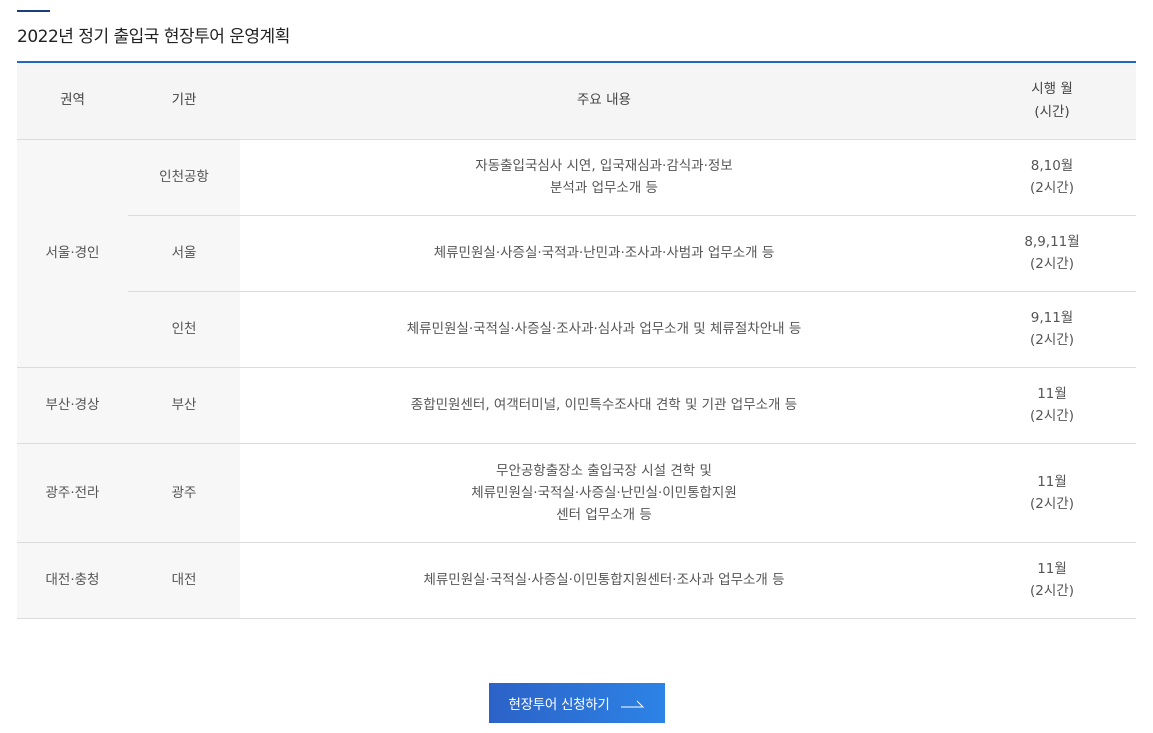  I want to click on content-cell: 체류민원실·국적실·사증실·이민통합지원센터·조사과 업무소개 등, so click(604, 580).